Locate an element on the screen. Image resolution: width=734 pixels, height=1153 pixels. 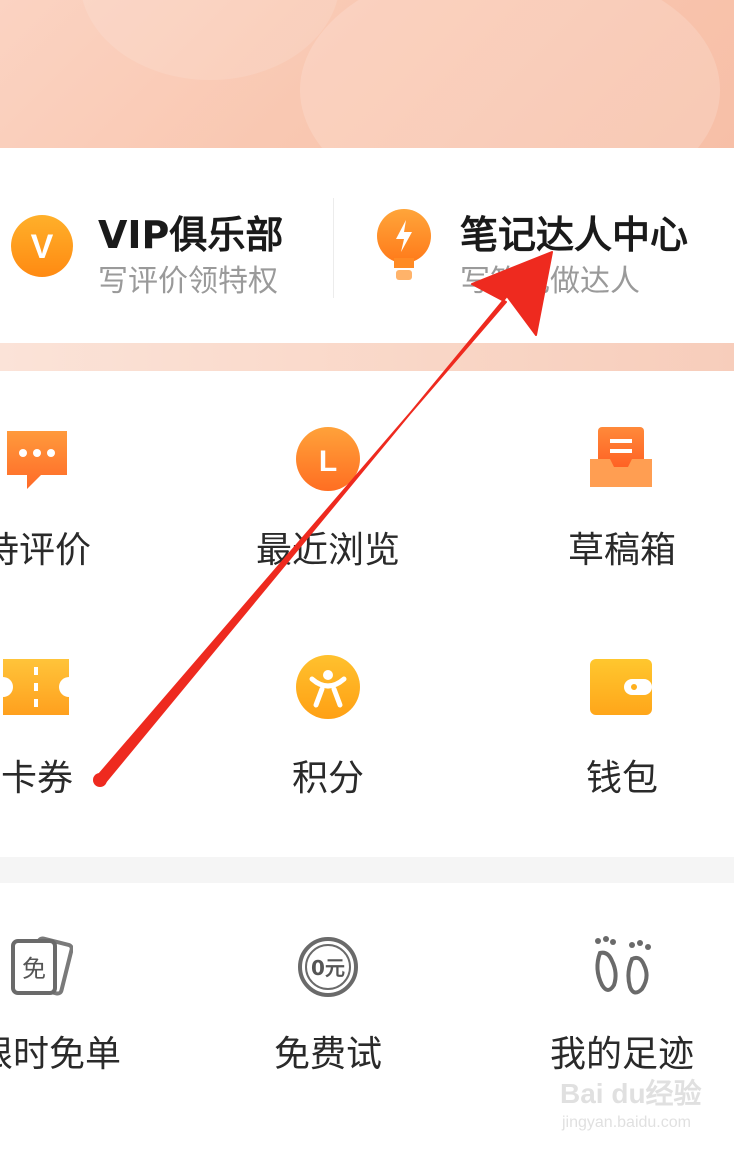
grid-label: 待评价 is located at coordinates (45, 550).